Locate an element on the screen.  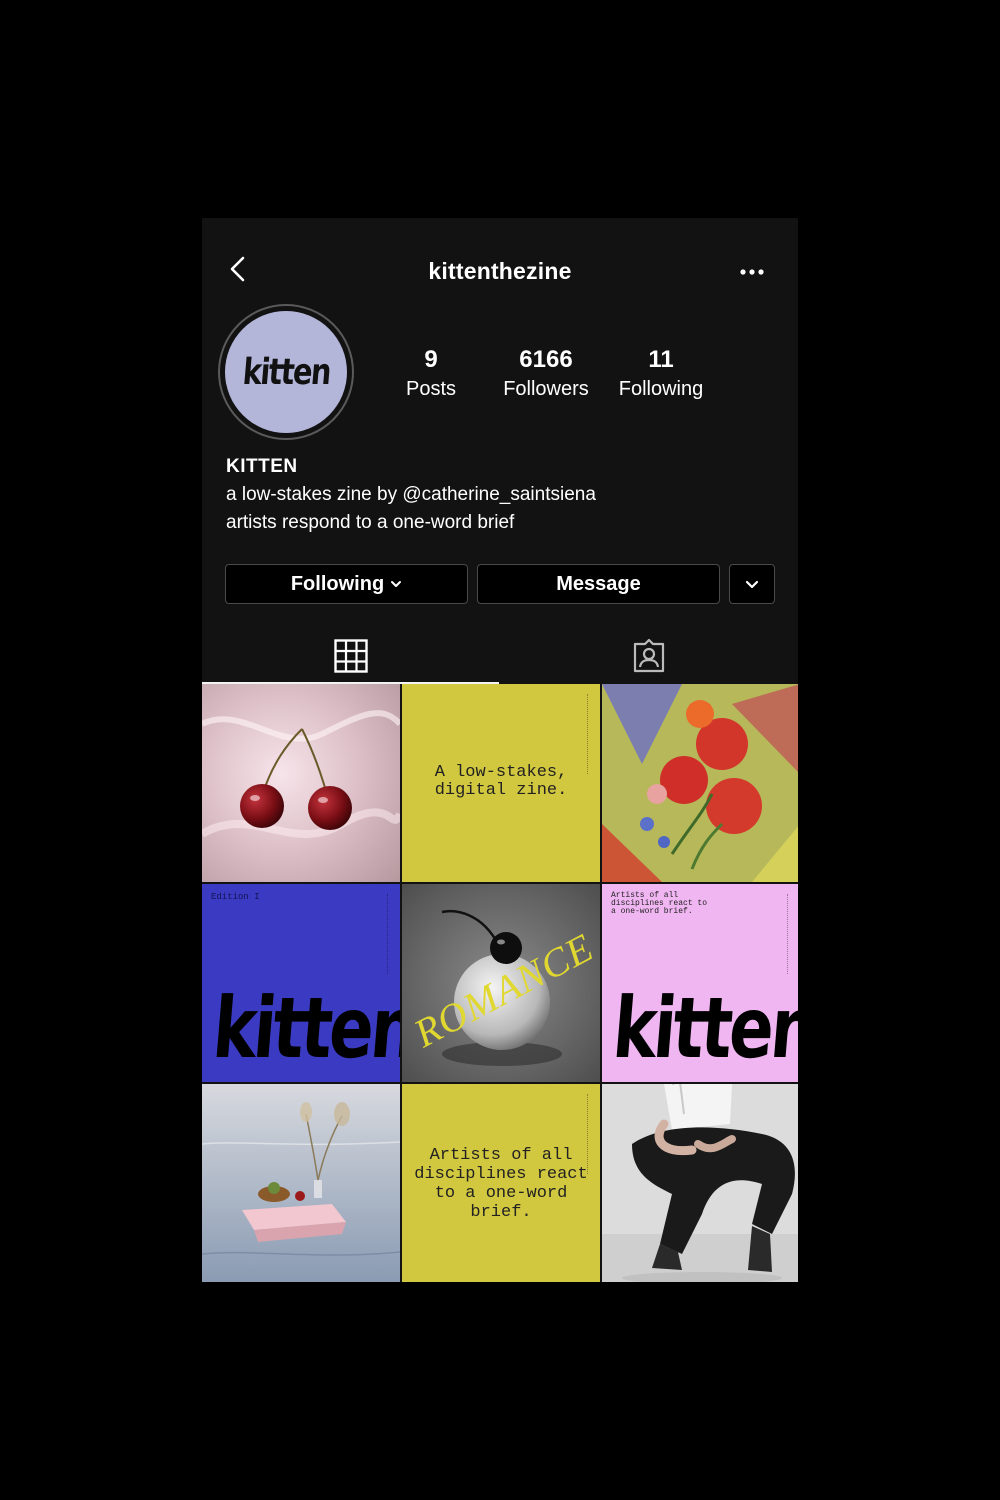
grid-icon is located at coordinates (351, 656).